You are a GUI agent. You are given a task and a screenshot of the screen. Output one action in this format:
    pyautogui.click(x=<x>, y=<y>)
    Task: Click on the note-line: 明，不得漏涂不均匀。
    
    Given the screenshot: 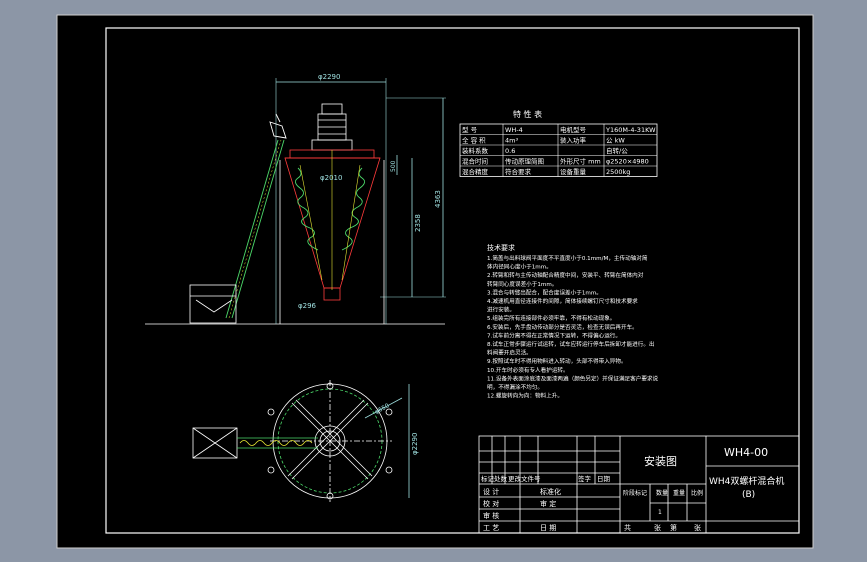 What is the action you would take?
    pyautogui.click(x=515, y=387)
    